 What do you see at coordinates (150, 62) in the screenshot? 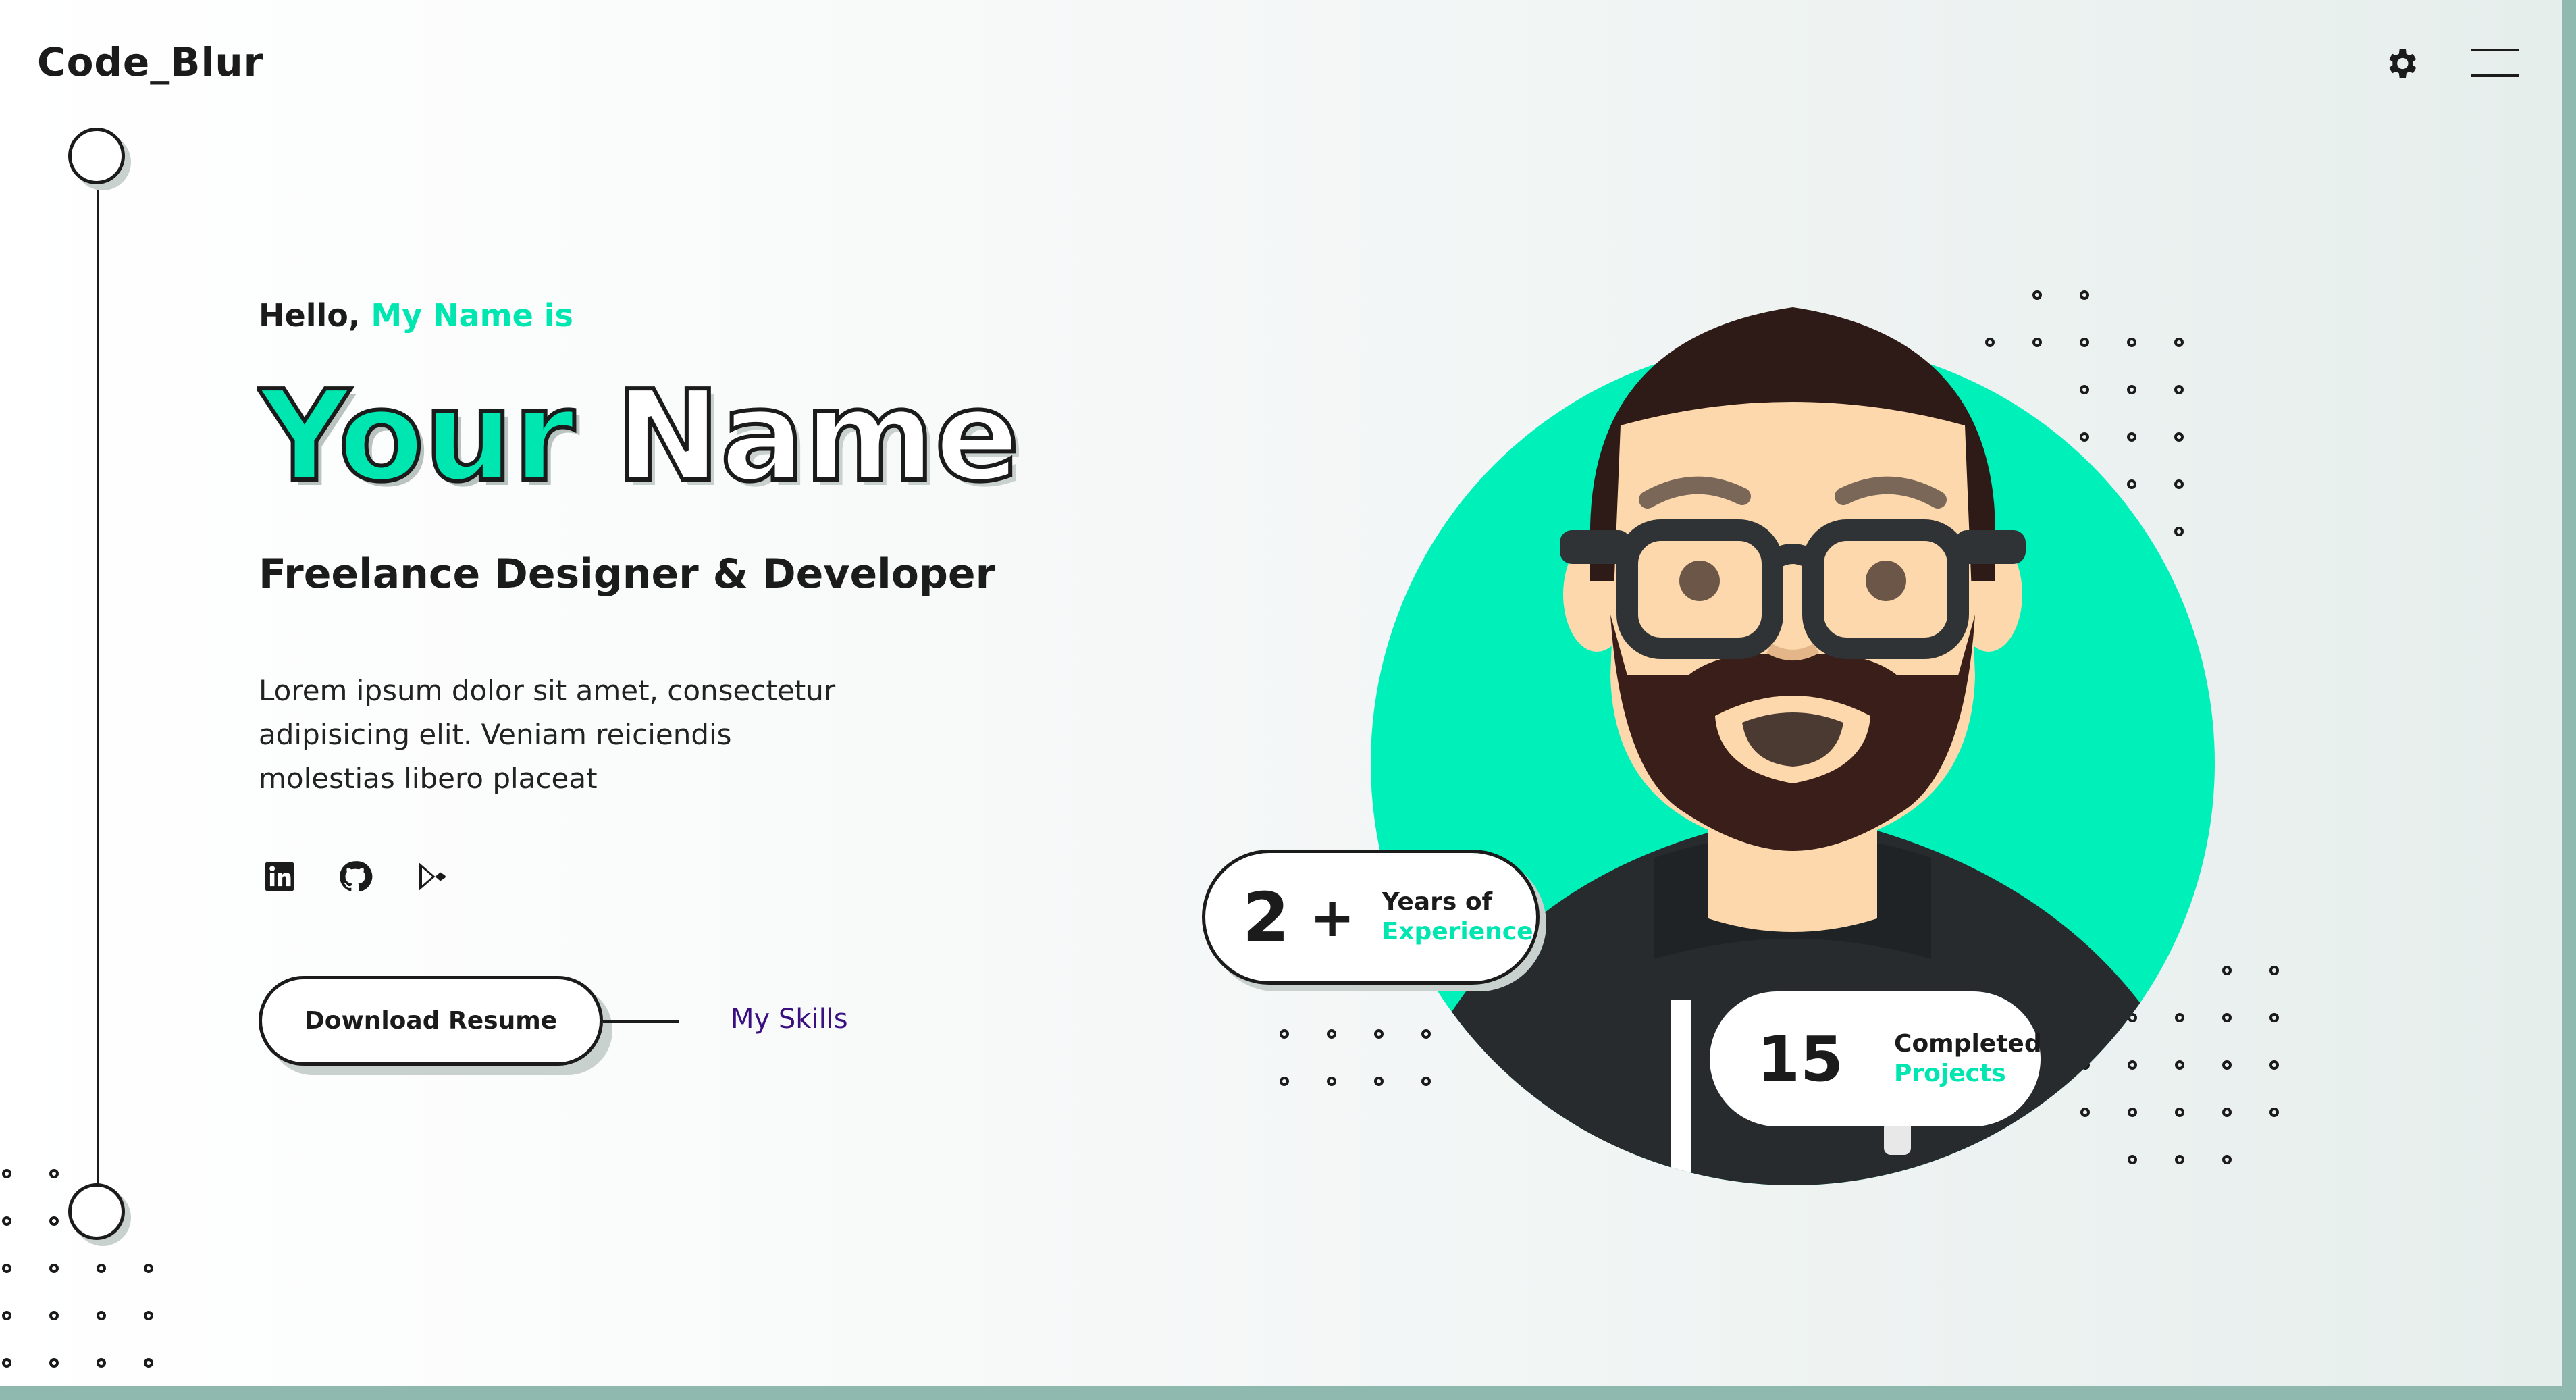
I see `site-logo: Code_Blur` at bounding box center [150, 62].